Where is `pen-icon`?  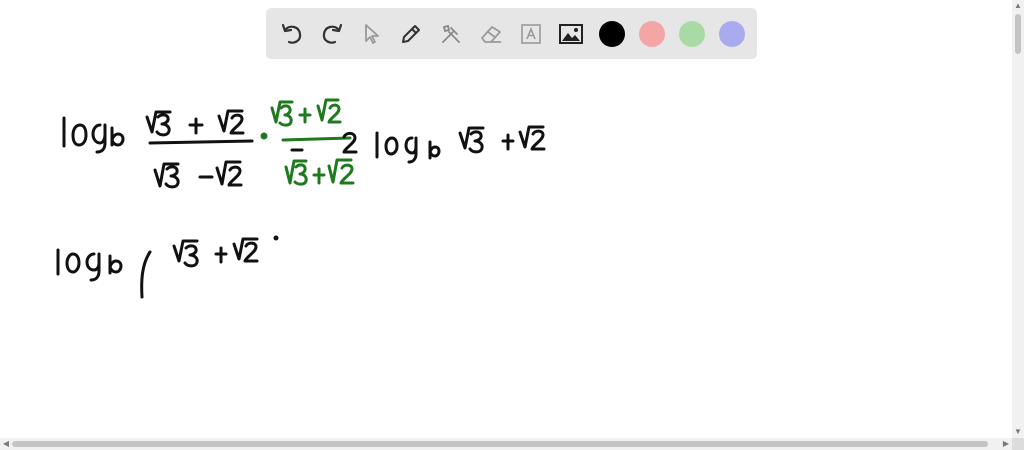
pen-icon is located at coordinates (411, 34).